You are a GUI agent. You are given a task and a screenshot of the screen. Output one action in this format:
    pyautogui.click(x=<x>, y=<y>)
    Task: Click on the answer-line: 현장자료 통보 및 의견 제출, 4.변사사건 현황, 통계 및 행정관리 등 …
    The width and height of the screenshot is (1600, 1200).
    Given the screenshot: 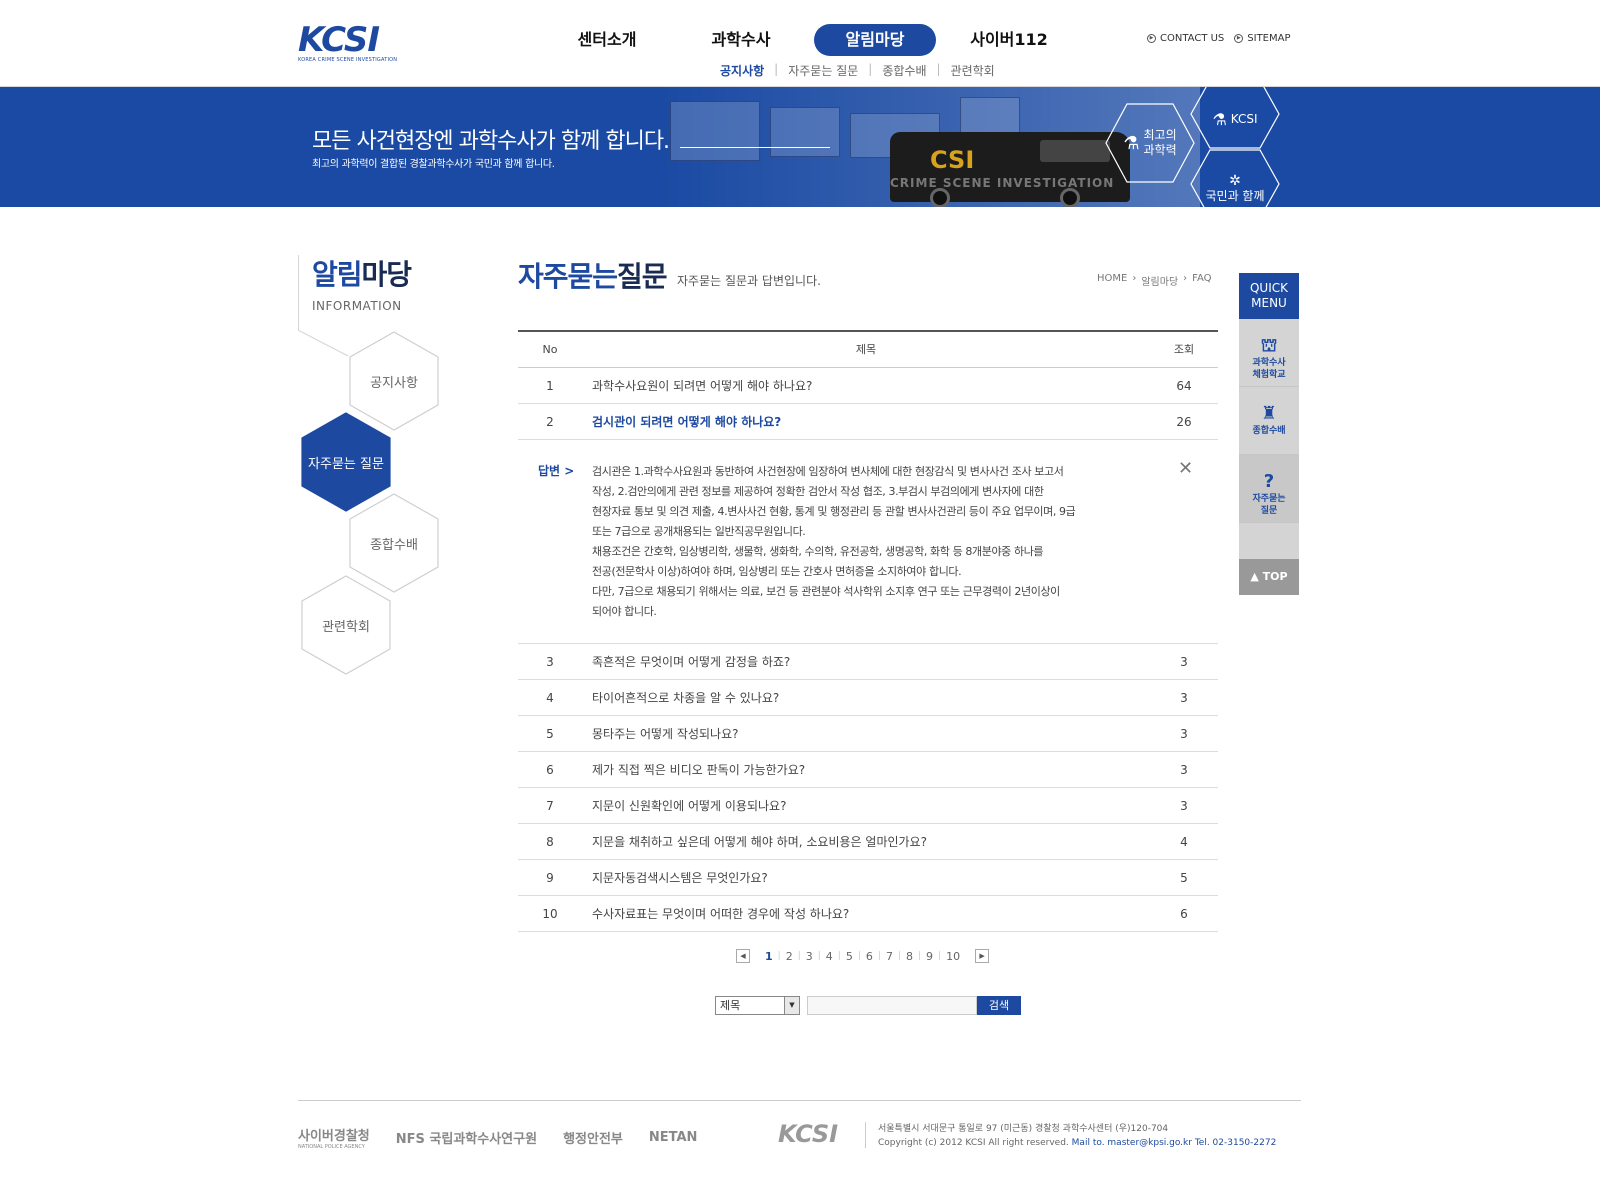 What is the action you would take?
    pyautogui.click(x=834, y=511)
    